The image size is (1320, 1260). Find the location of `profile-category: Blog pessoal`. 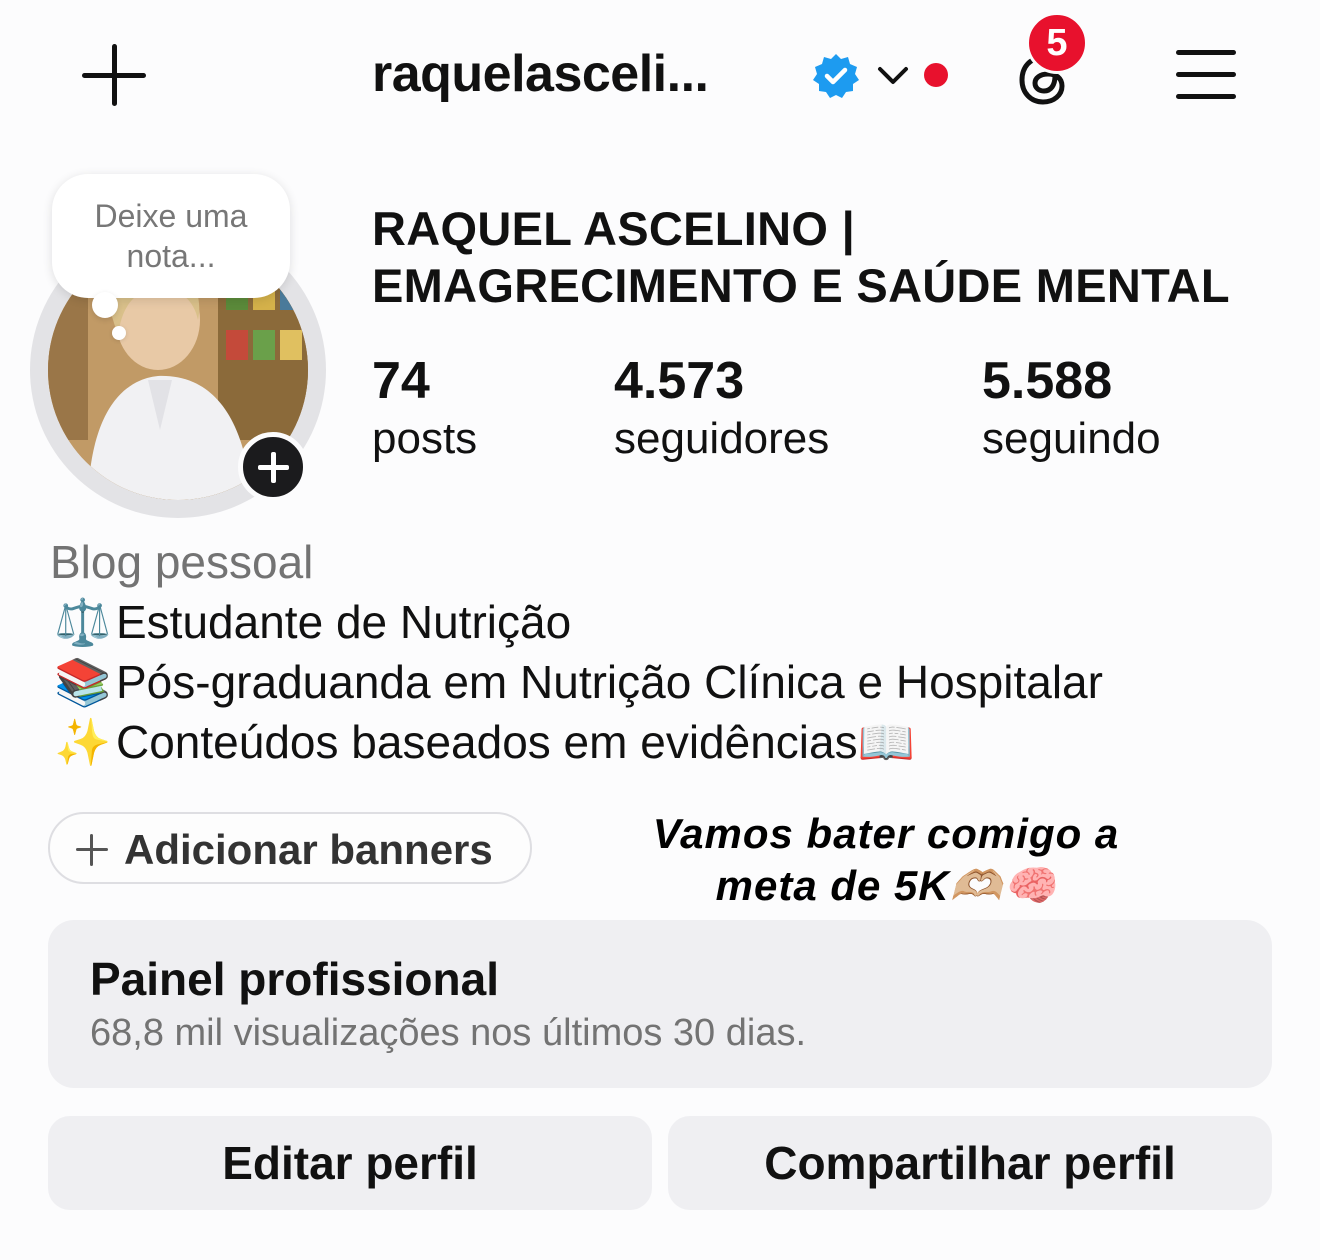

profile-category: Blog pessoal is located at coordinates (182, 562).